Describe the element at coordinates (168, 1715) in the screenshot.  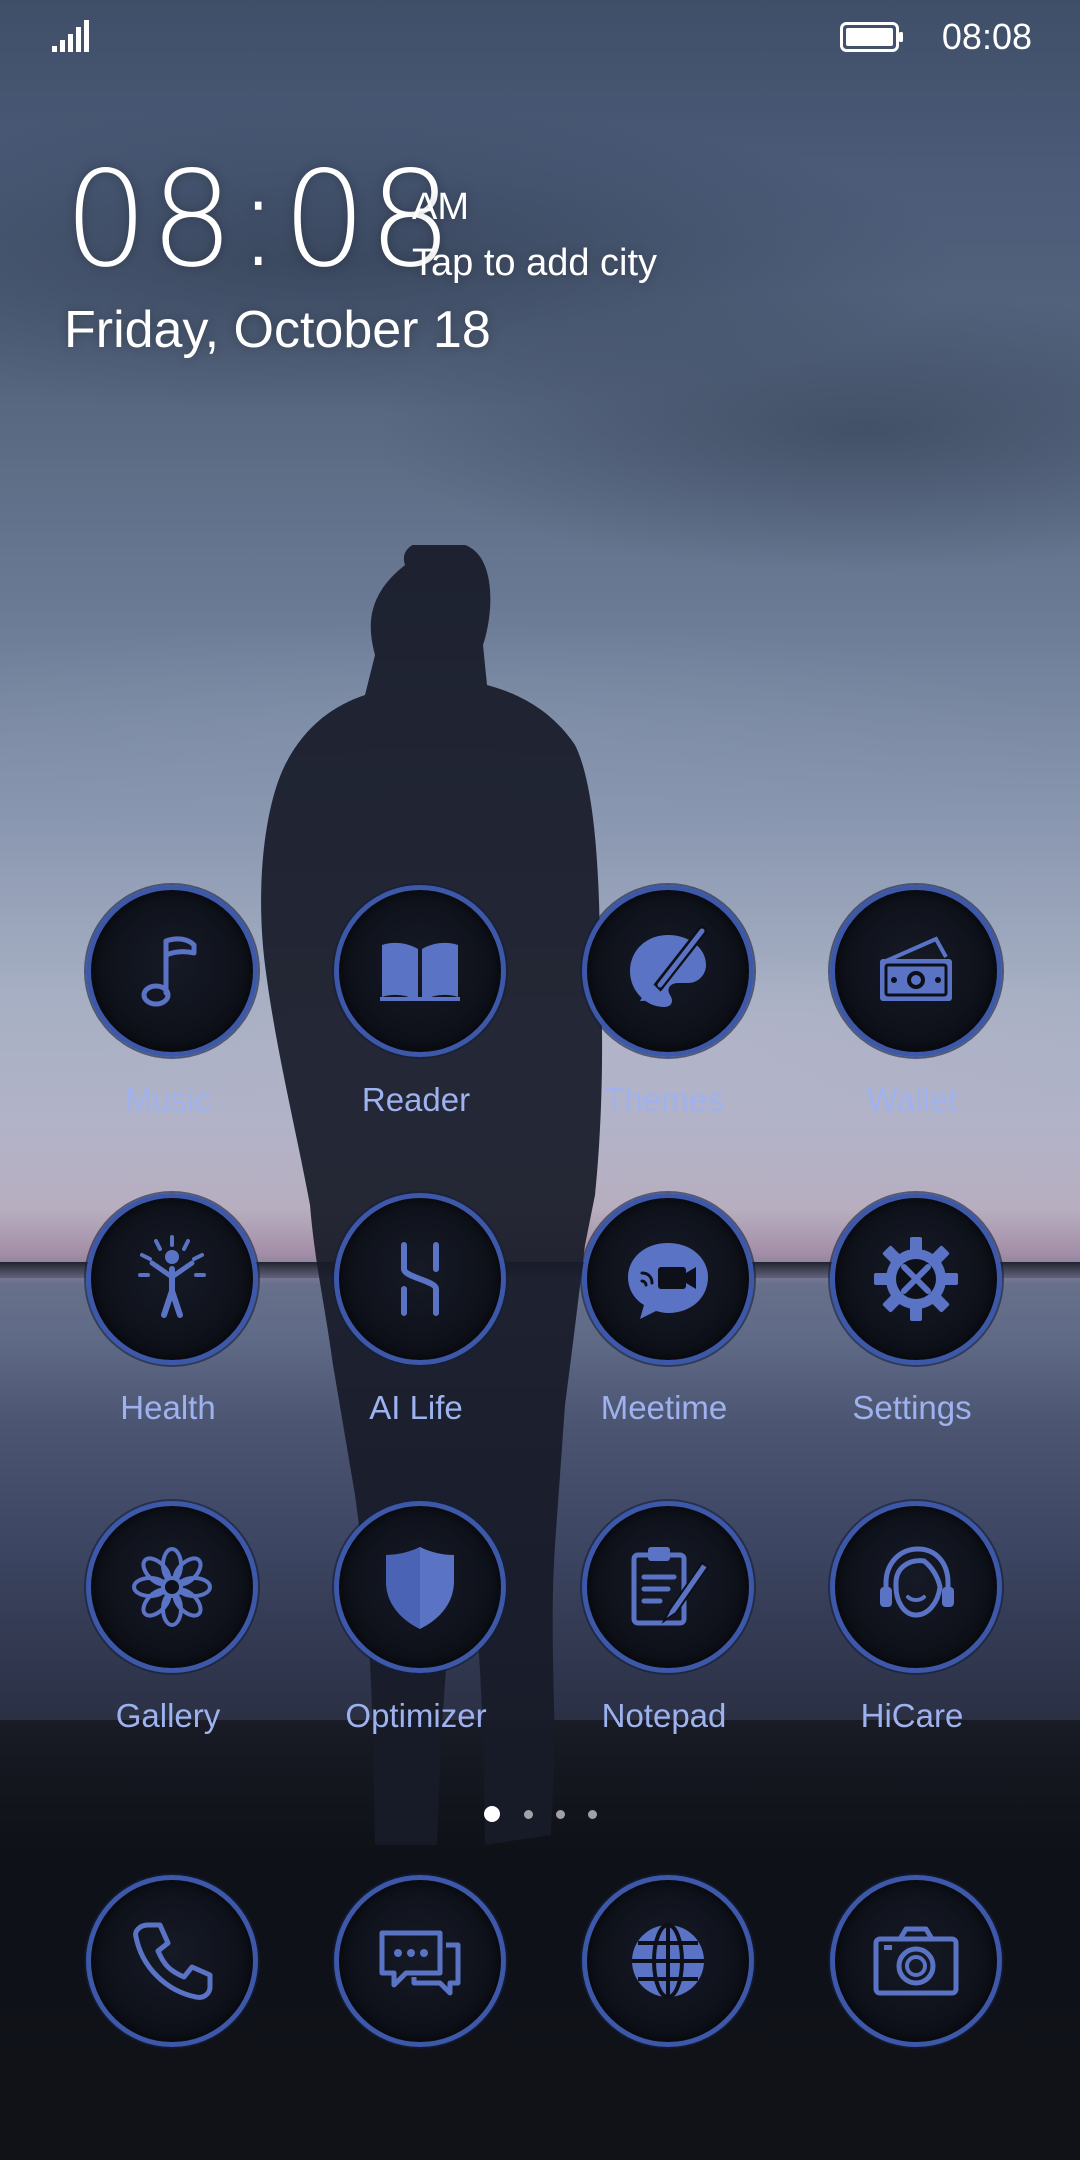
I see `app-label: Gallery` at that location.